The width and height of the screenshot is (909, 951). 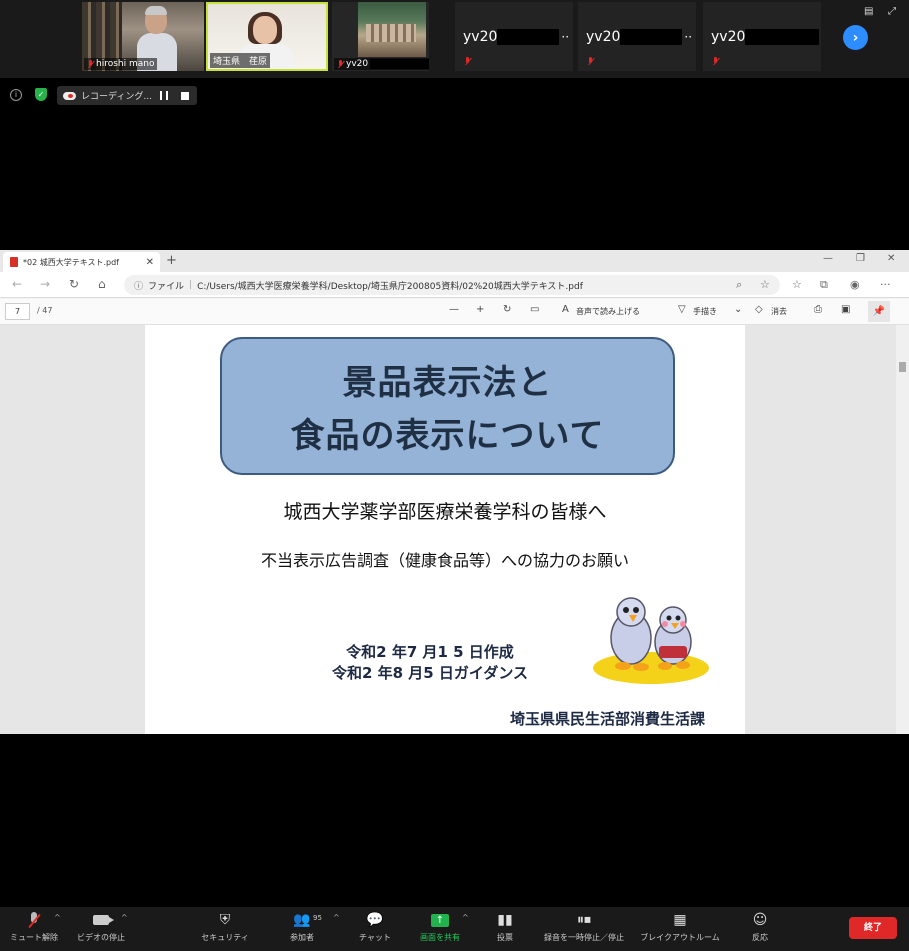 I want to click on info-icon: i, so click(x=16, y=95).